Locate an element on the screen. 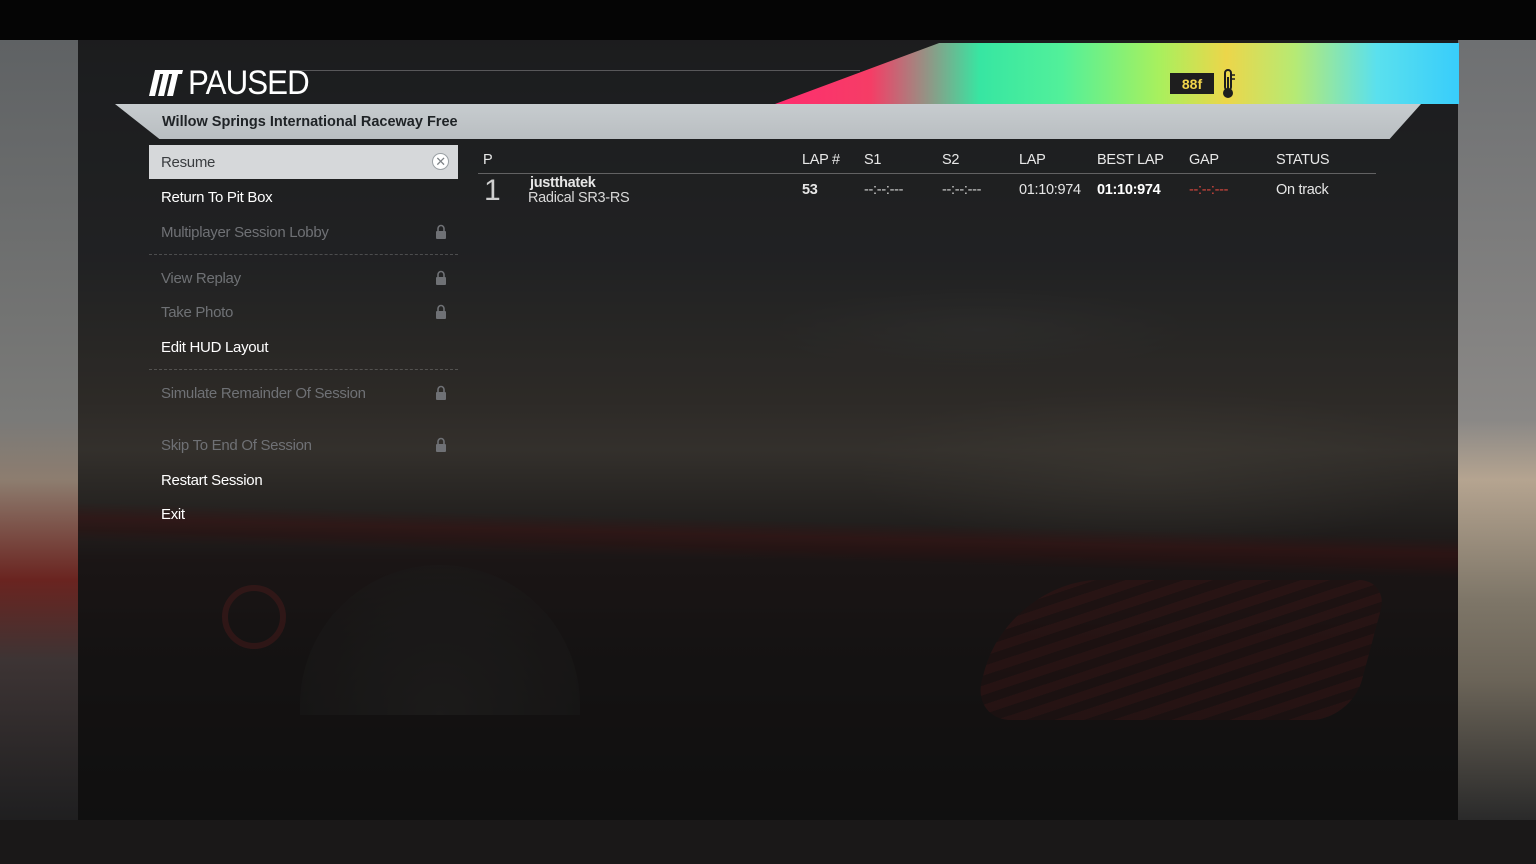  menu-item-label: Resume is located at coordinates (188, 162).